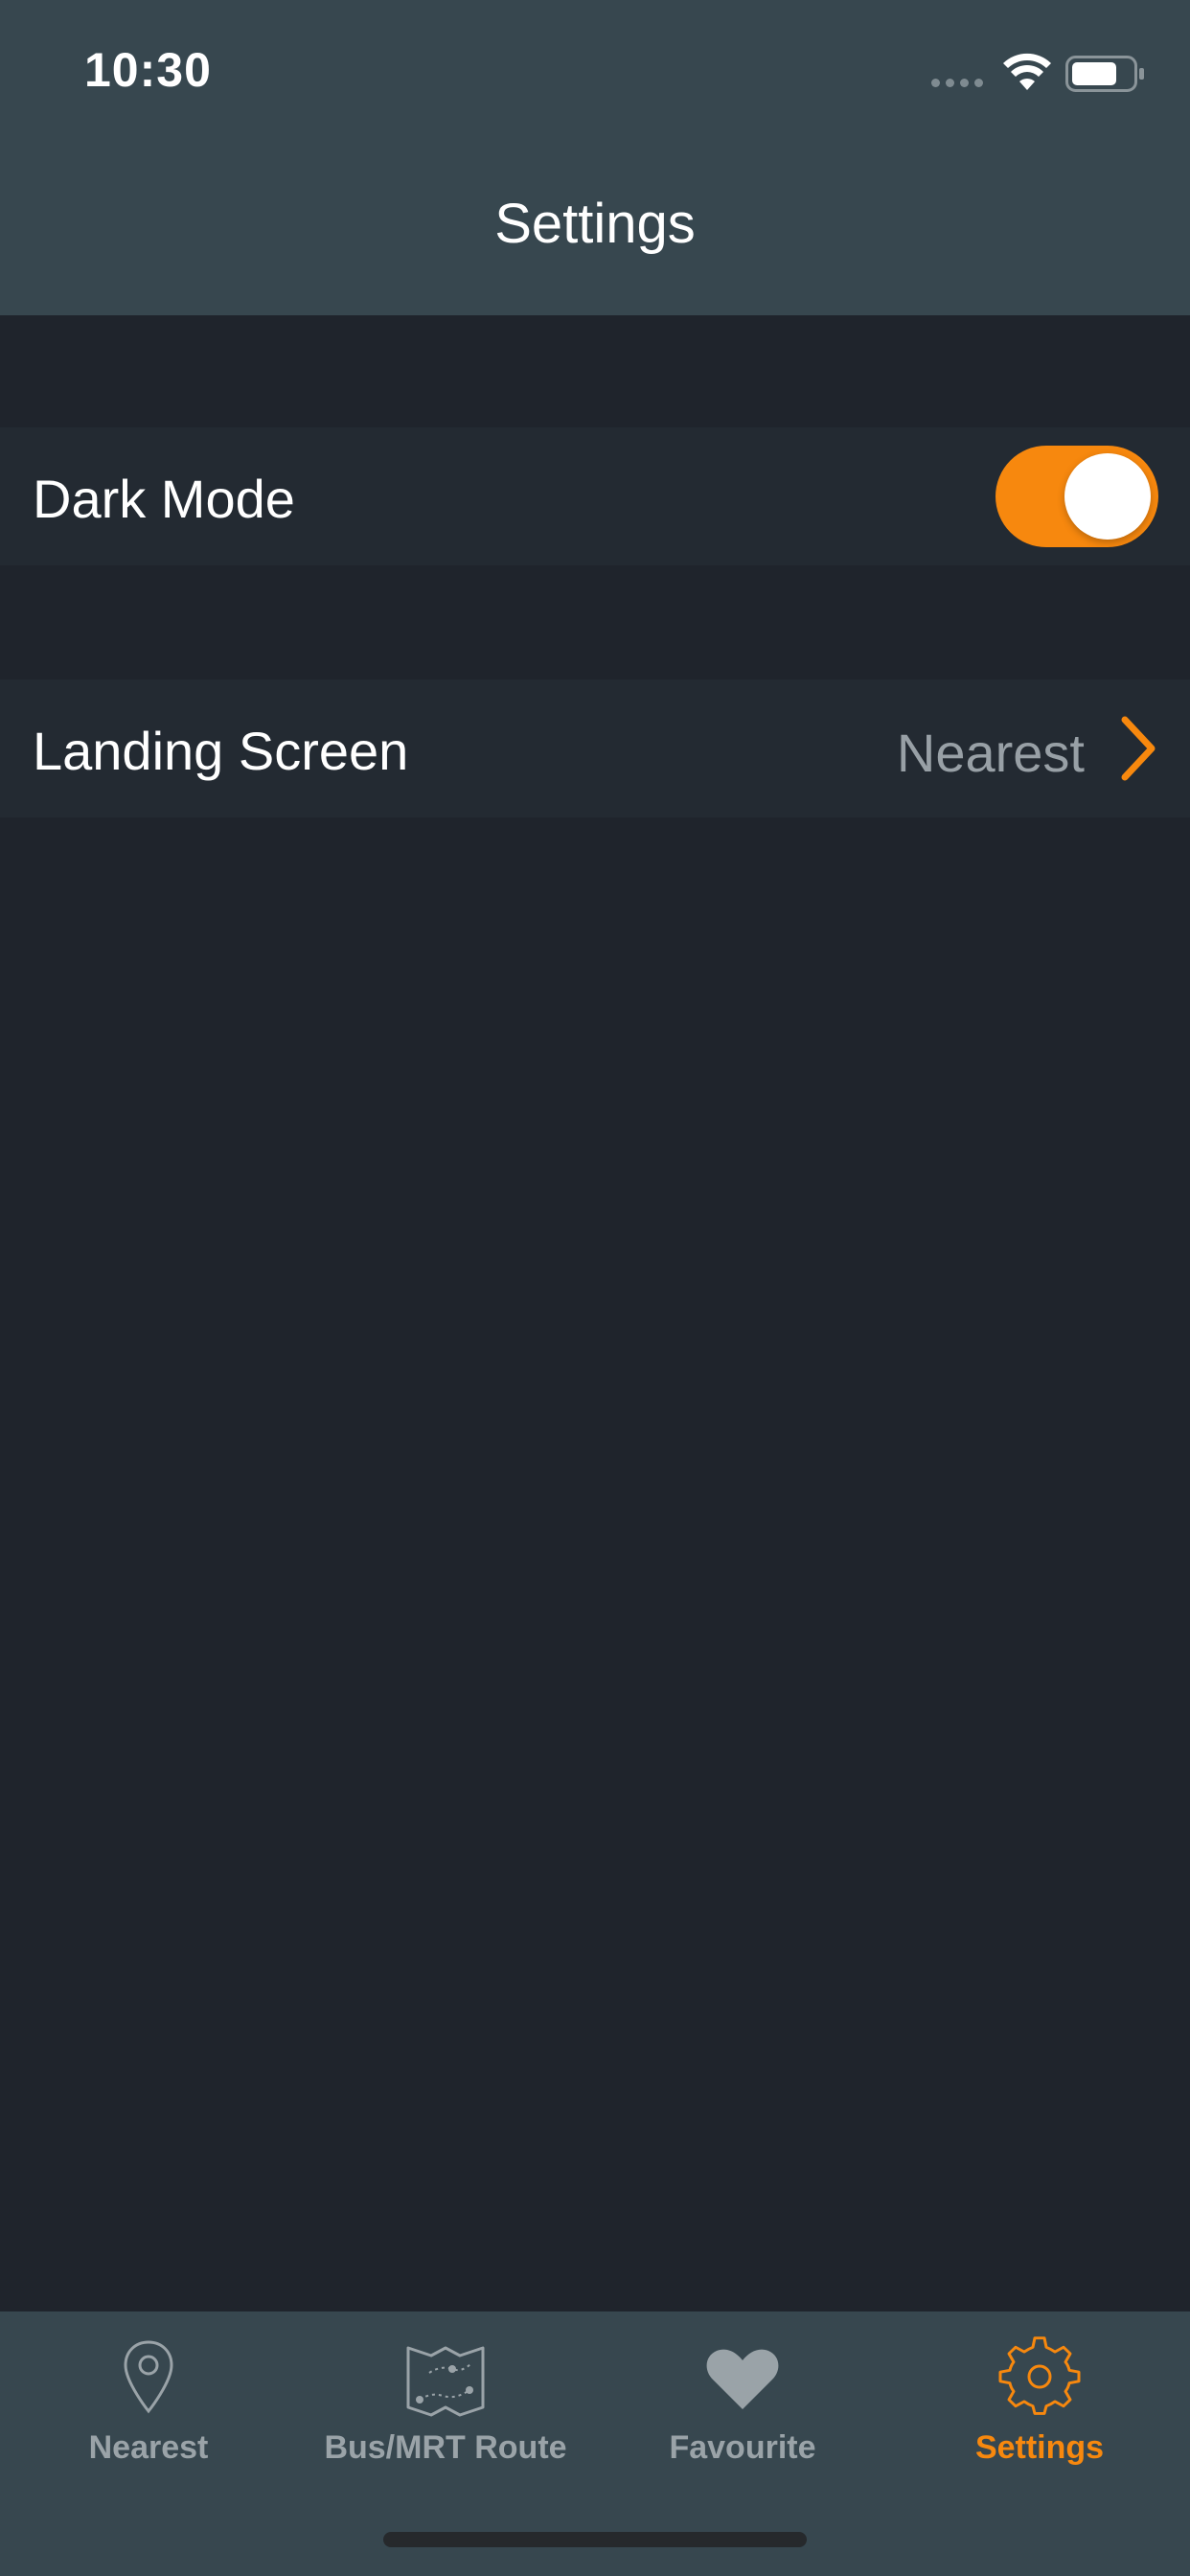 The height and width of the screenshot is (2576, 1190). Describe the element at coordinates (595, 496) in the screenshot. I see `dark-mode-row: Dark Mode` at that location.